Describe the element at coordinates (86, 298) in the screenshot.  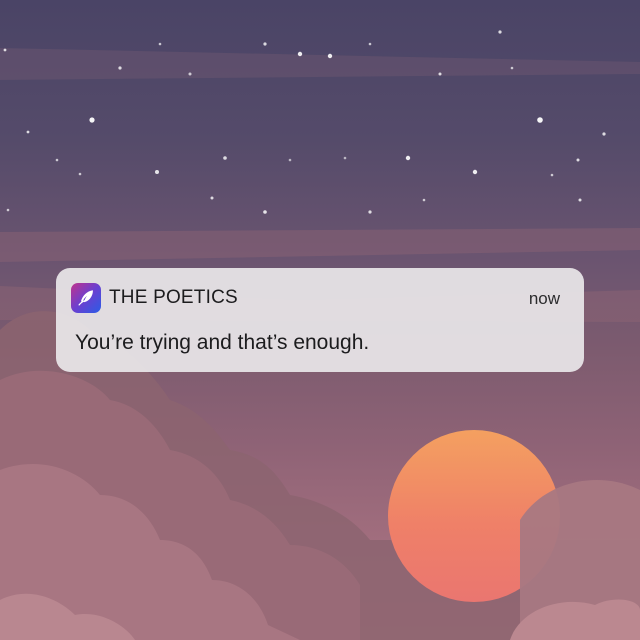
I see `quill-feather-icon` at that location.